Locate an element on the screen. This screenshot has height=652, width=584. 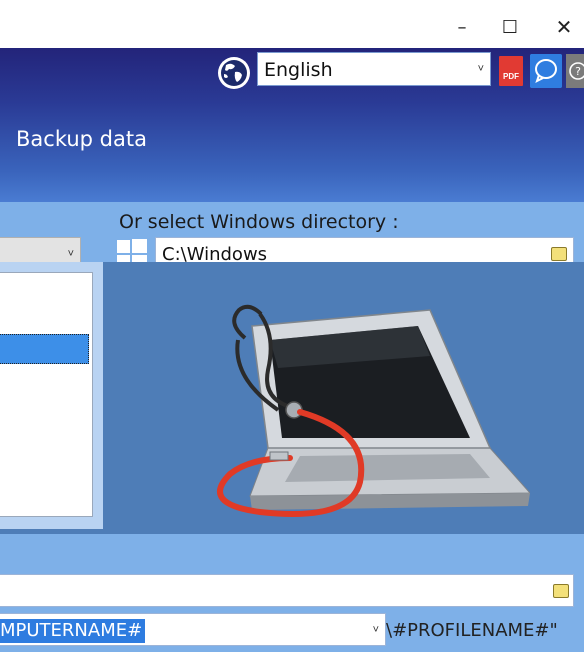
help-icon: ? is located at coordinates (575, 71).